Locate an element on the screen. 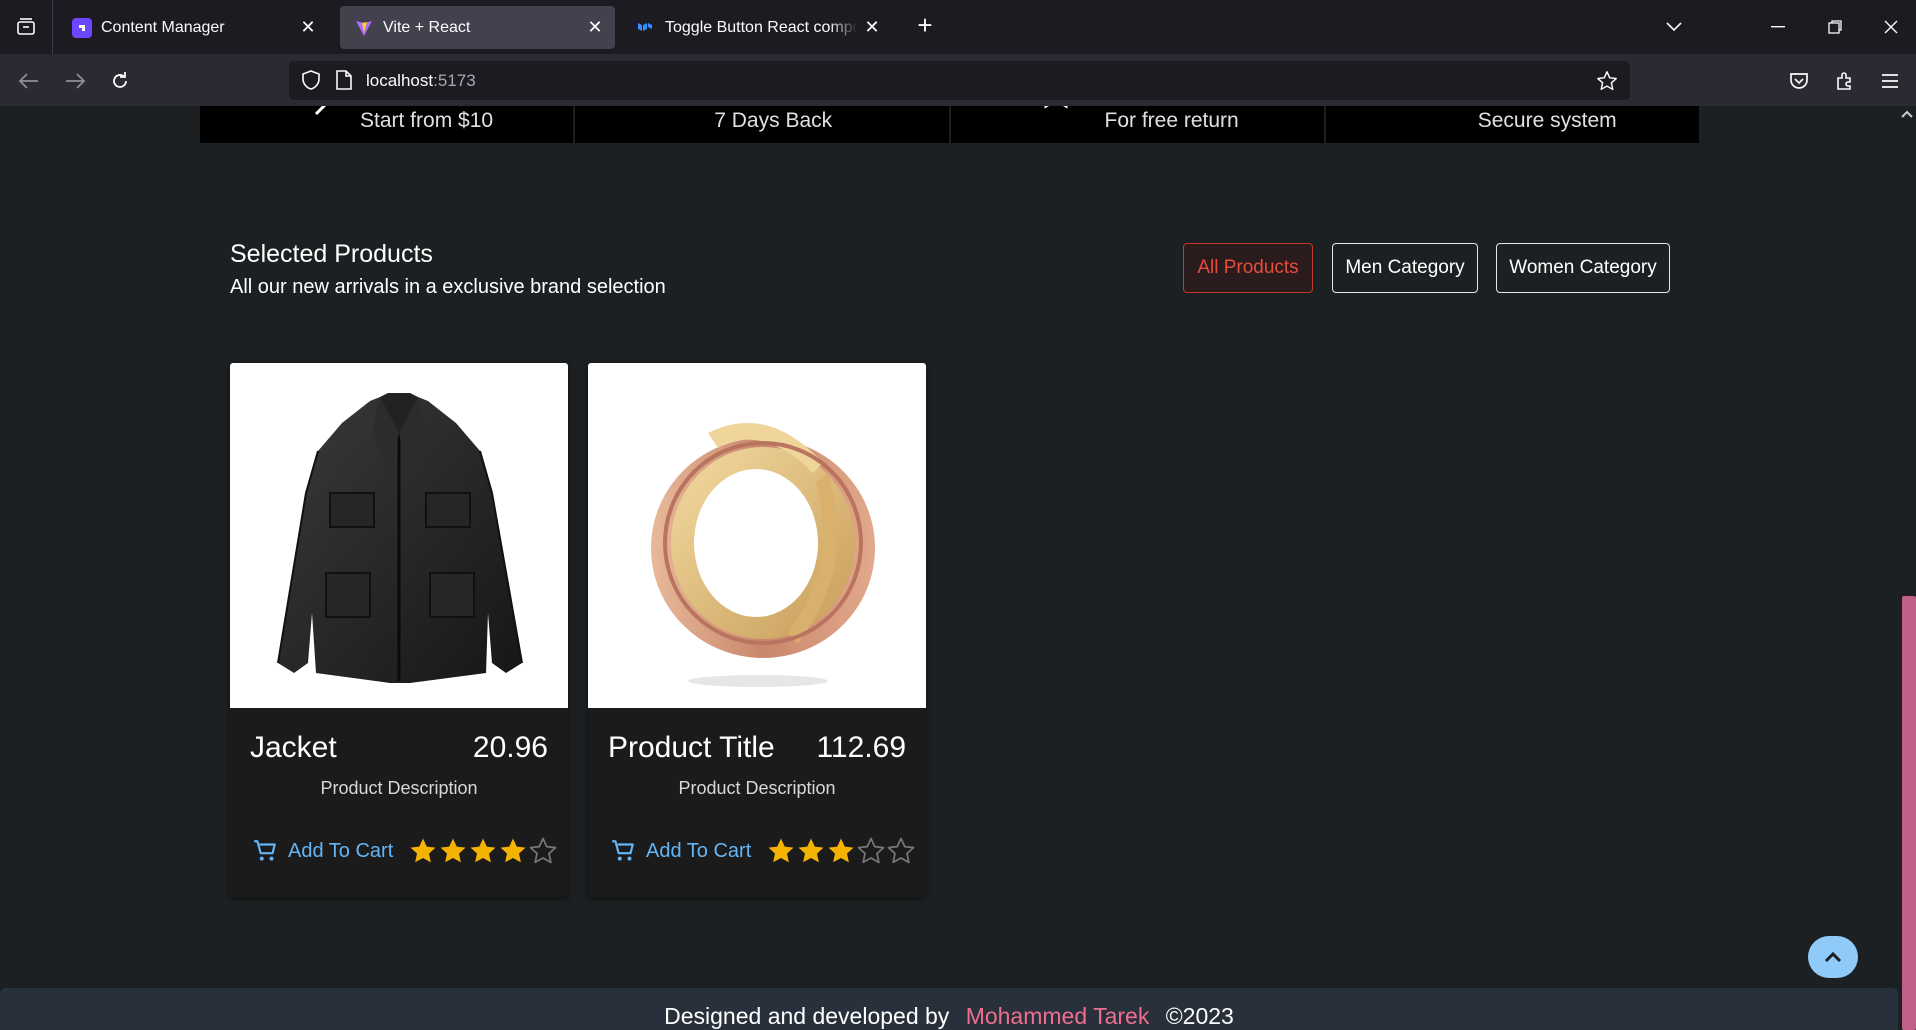 The width and height of the screenshot is (1916, 1030). return-check-icon is located at coordinates (657, 111).